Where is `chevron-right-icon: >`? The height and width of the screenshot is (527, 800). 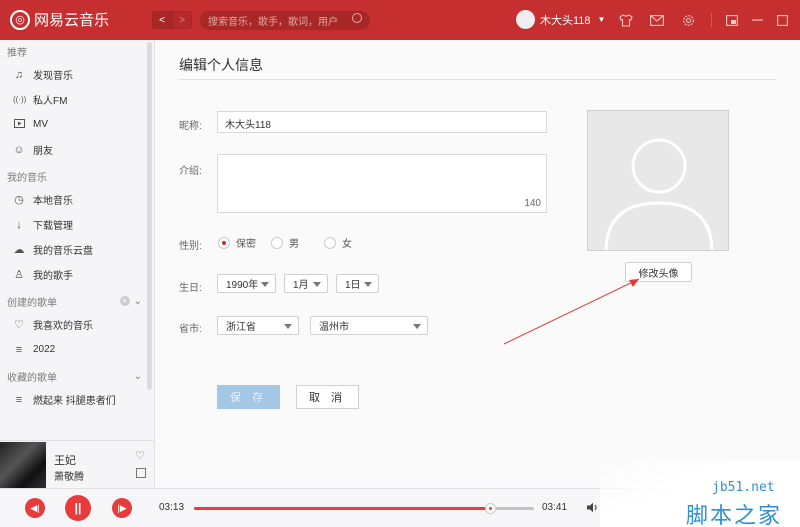 chevron-right-icon: > is located at coordinates (182, 20).